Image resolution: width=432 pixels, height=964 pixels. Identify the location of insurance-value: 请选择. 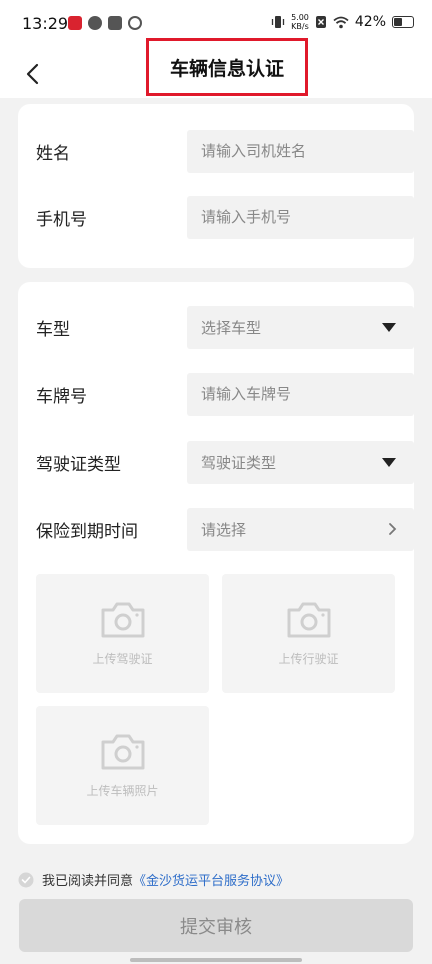
(224, 529).